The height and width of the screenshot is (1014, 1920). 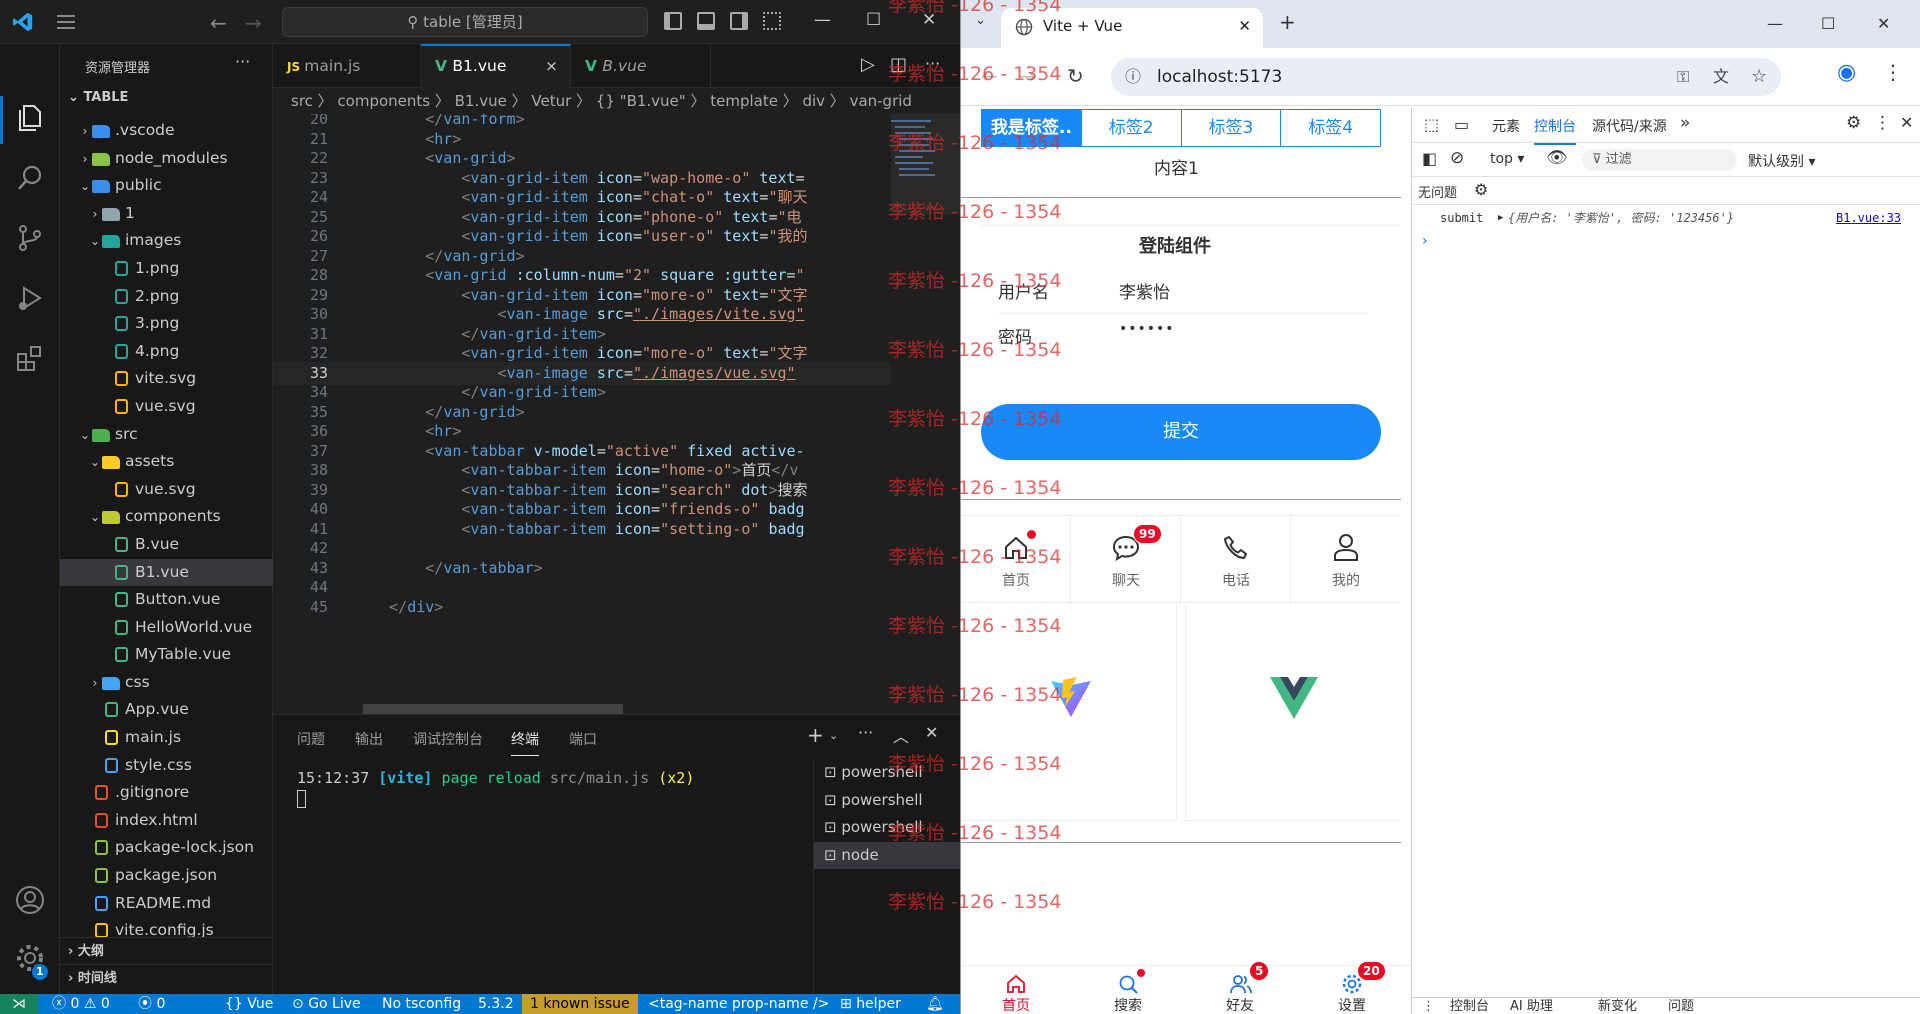 I want to click on image-grid-item-vue, so click(x=1293, y=713).